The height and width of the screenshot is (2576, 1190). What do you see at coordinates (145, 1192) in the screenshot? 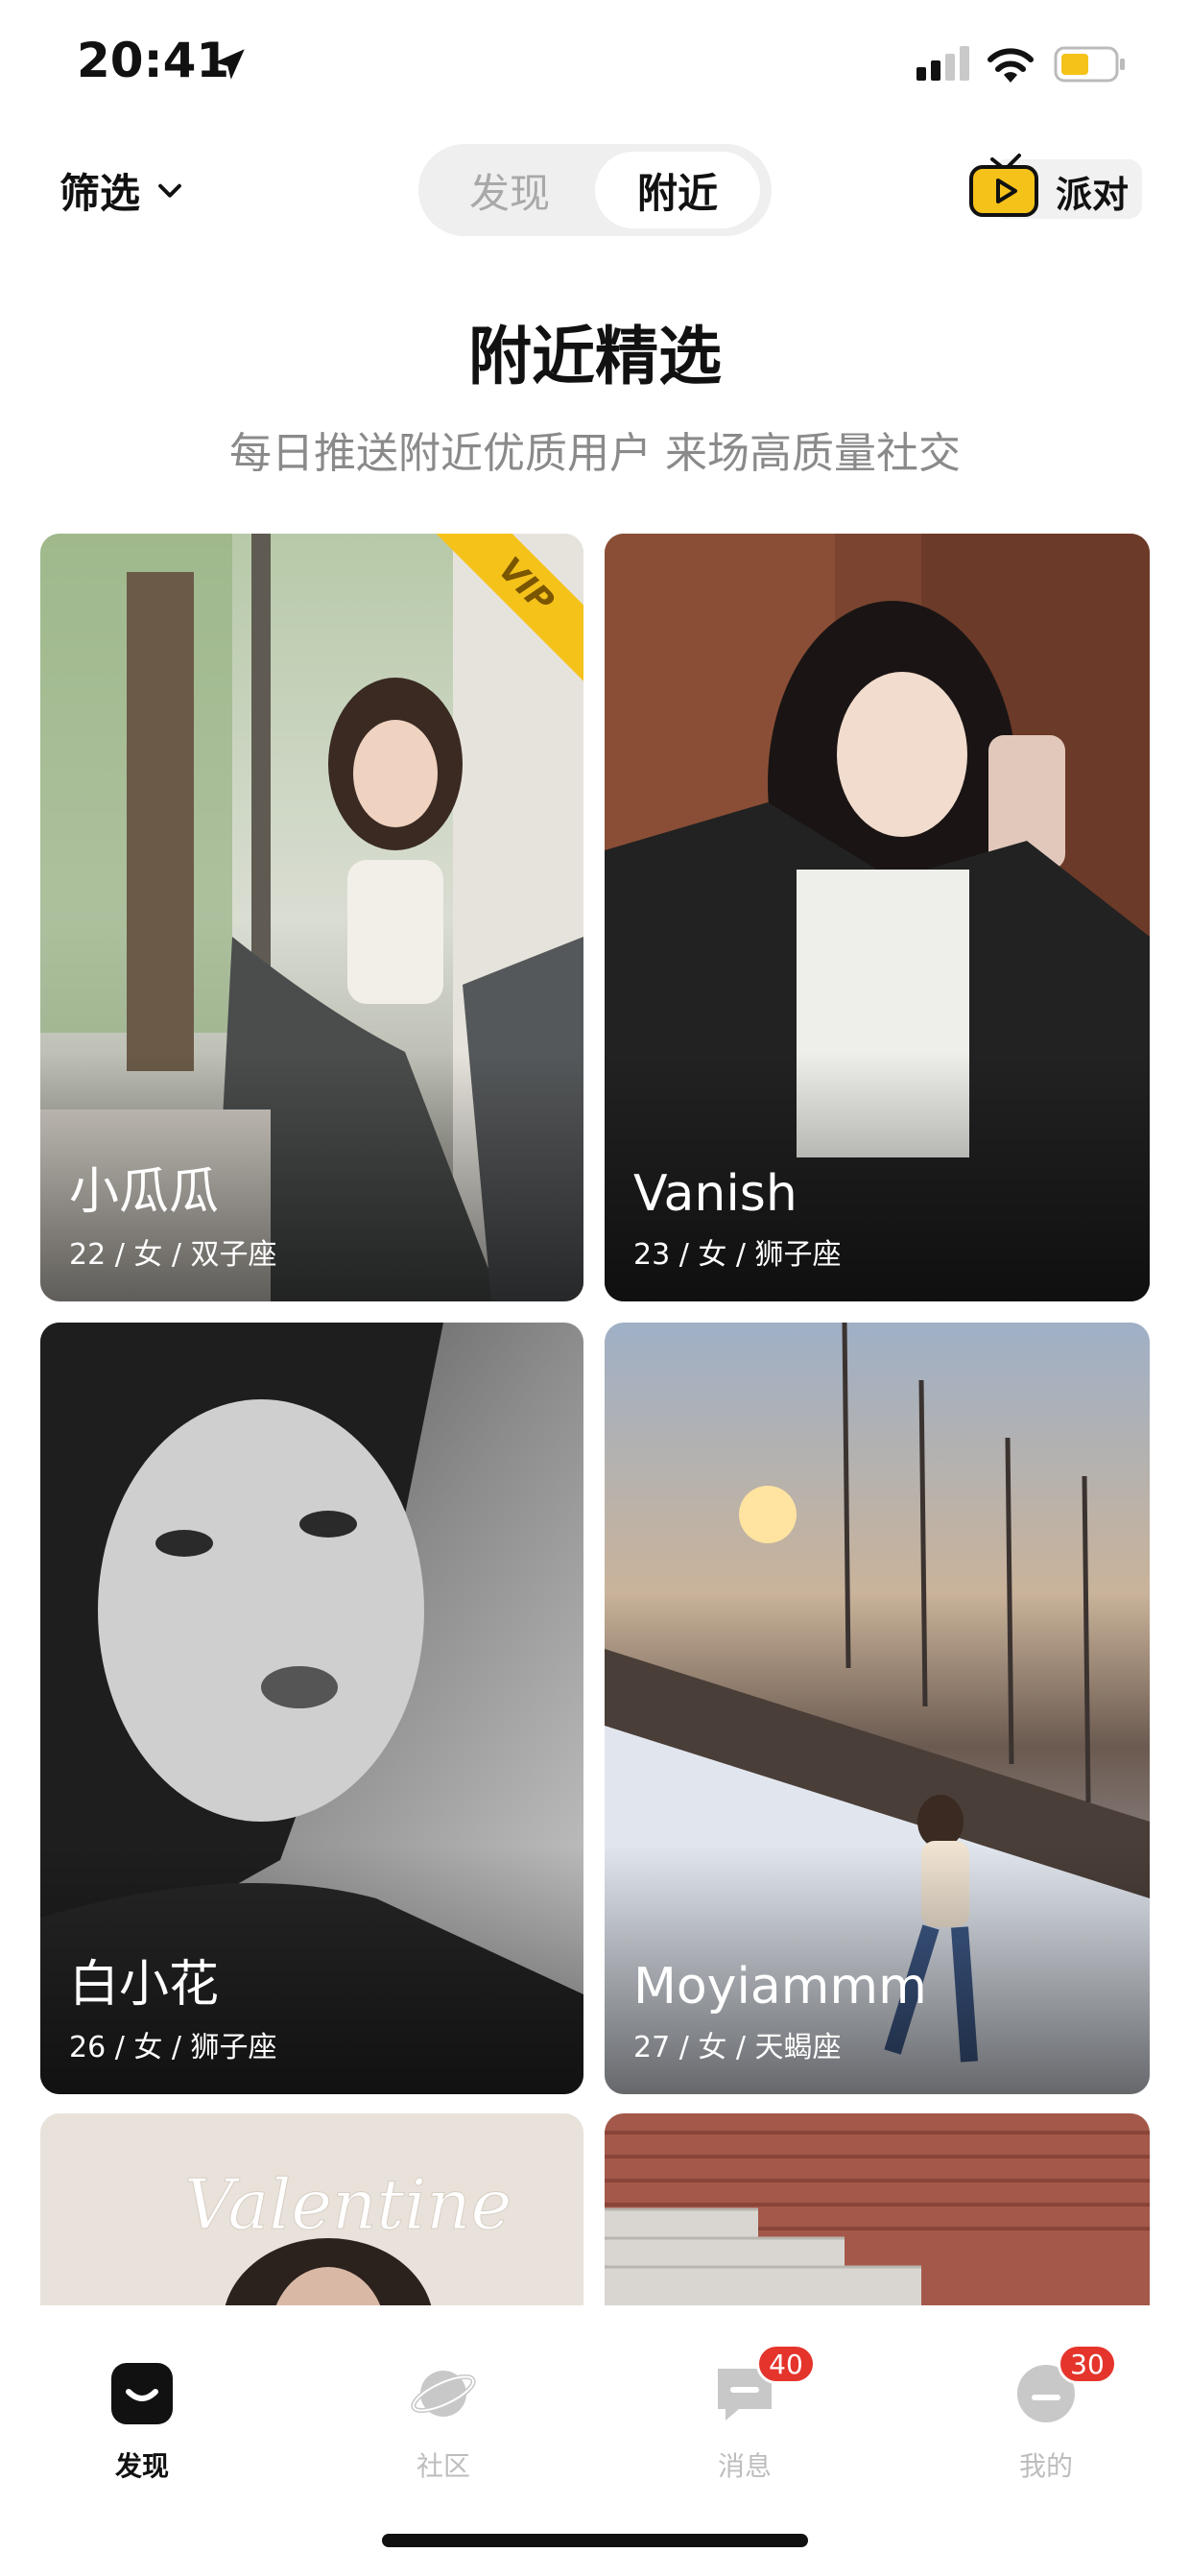
I see `user-name: 小瓜瓜` at bounding box center [145, 1192].